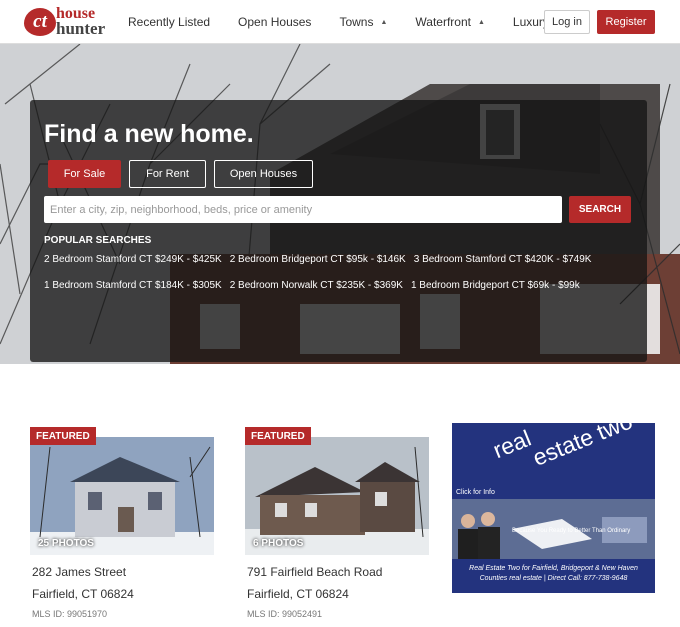 Image resolution: width=680 pixels, height=627 pixels. What do you see at coordinates (149, 134) in the screenshot?
I see `hero-title: Find a new home.` at bounding box center [149, 134].